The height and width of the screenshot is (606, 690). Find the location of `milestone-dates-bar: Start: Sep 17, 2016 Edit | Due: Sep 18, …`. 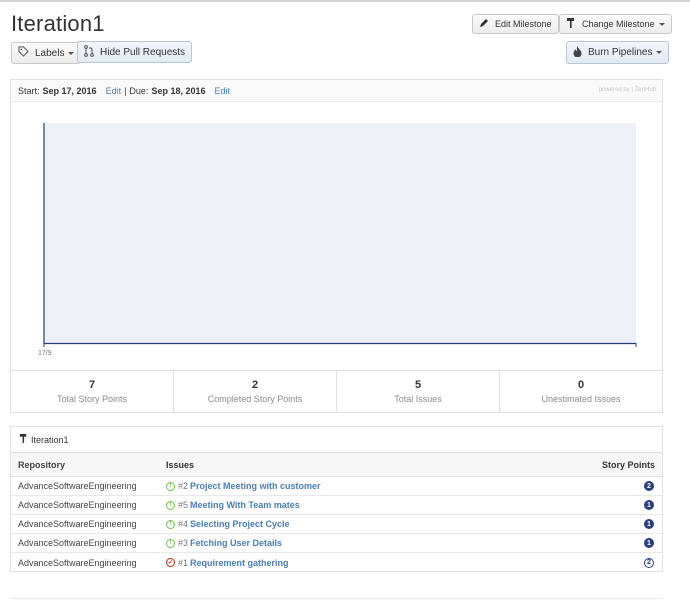

milestone-dates-bar: Start: Sep 17, 2016 Edit | Due: Sep 18, … is located at coordinates (336, 91).